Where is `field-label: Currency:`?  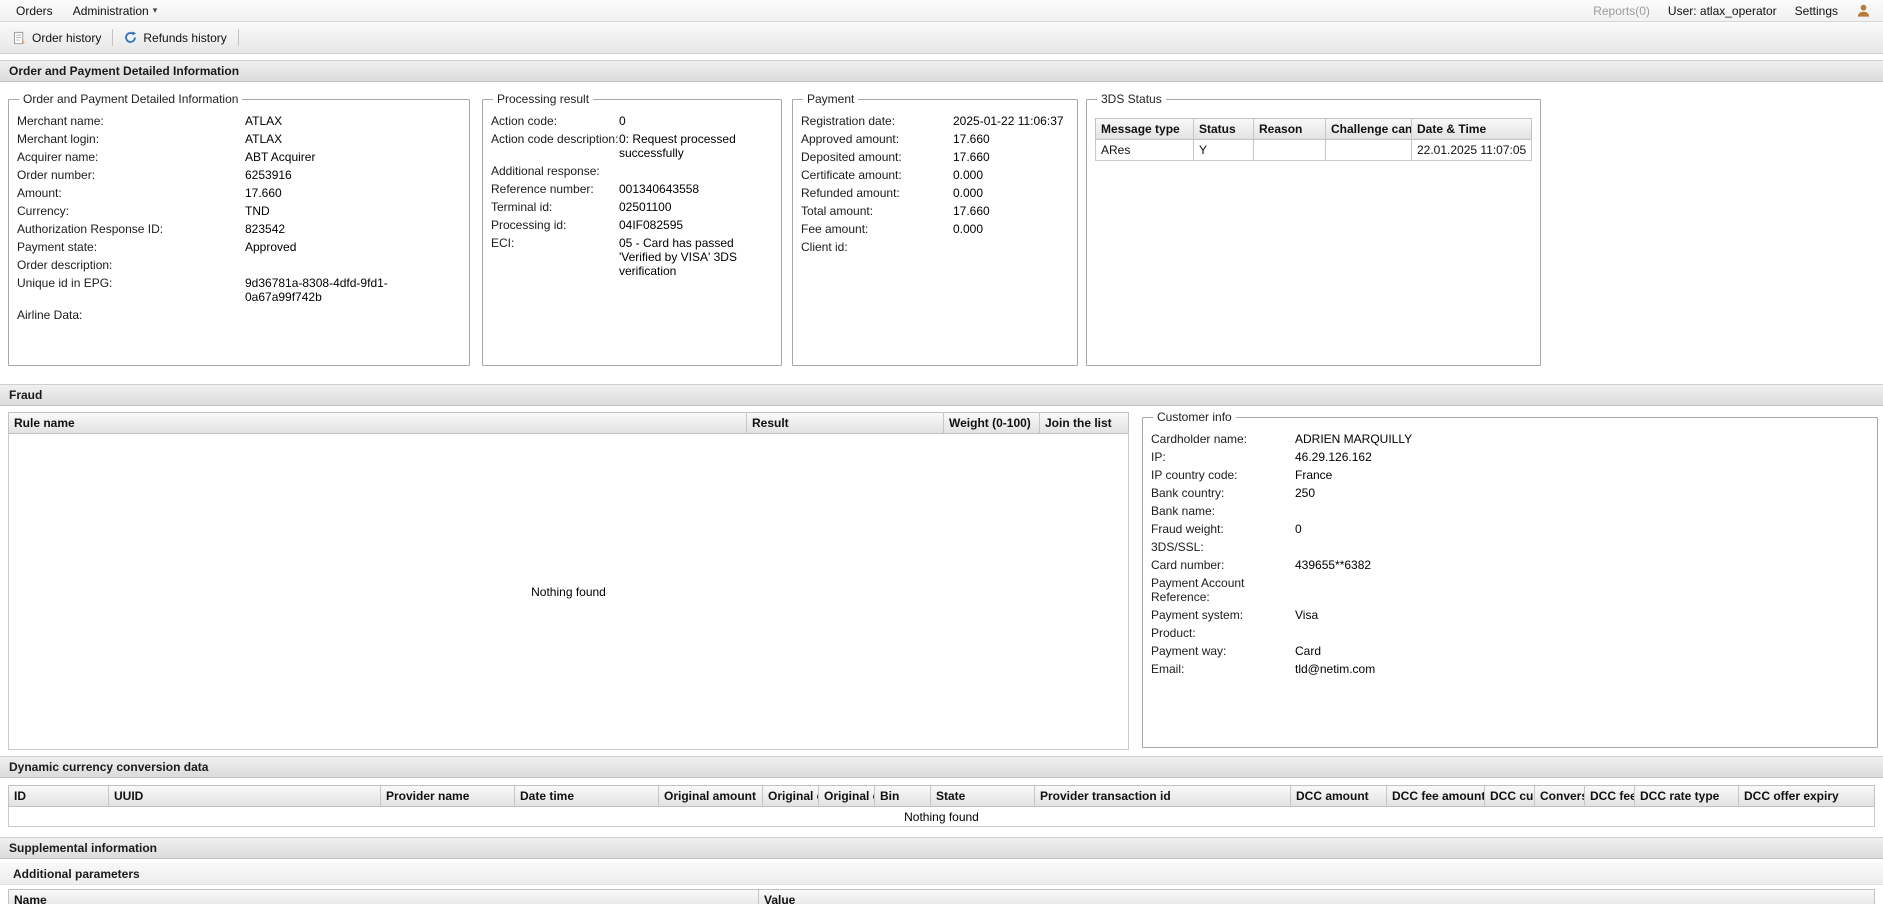 field-label: Currency: is located at coordinates (43, 211).